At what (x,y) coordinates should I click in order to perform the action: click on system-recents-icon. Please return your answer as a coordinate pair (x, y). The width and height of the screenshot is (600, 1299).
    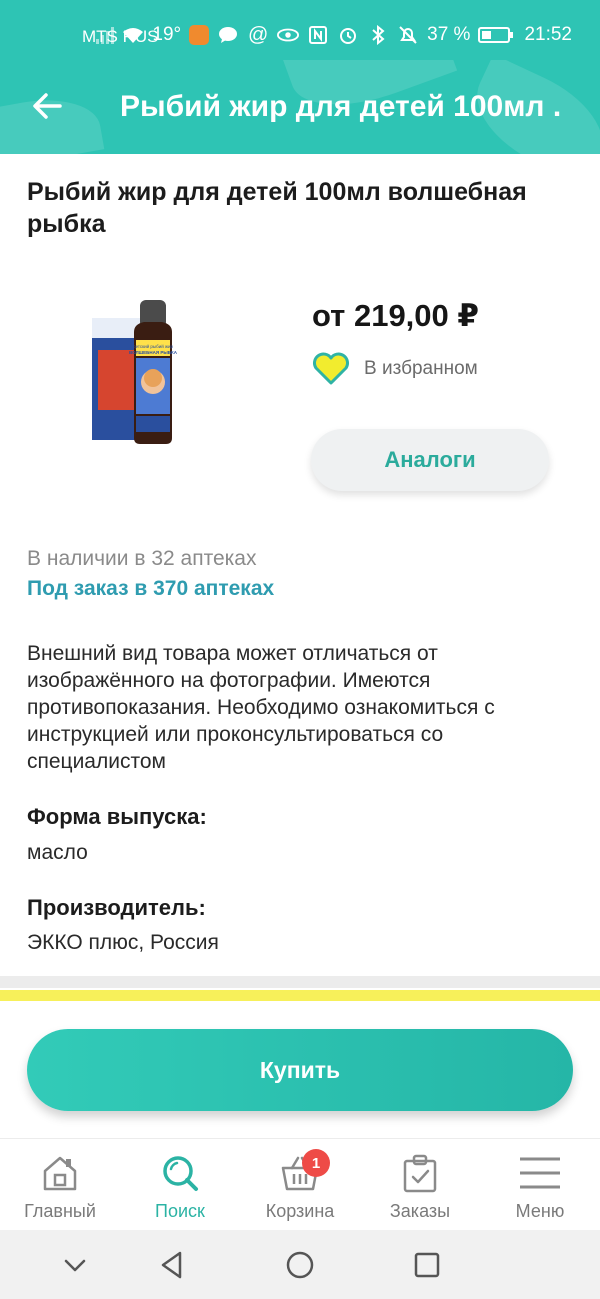
    Looking at the image, I should click on (427, 1265).